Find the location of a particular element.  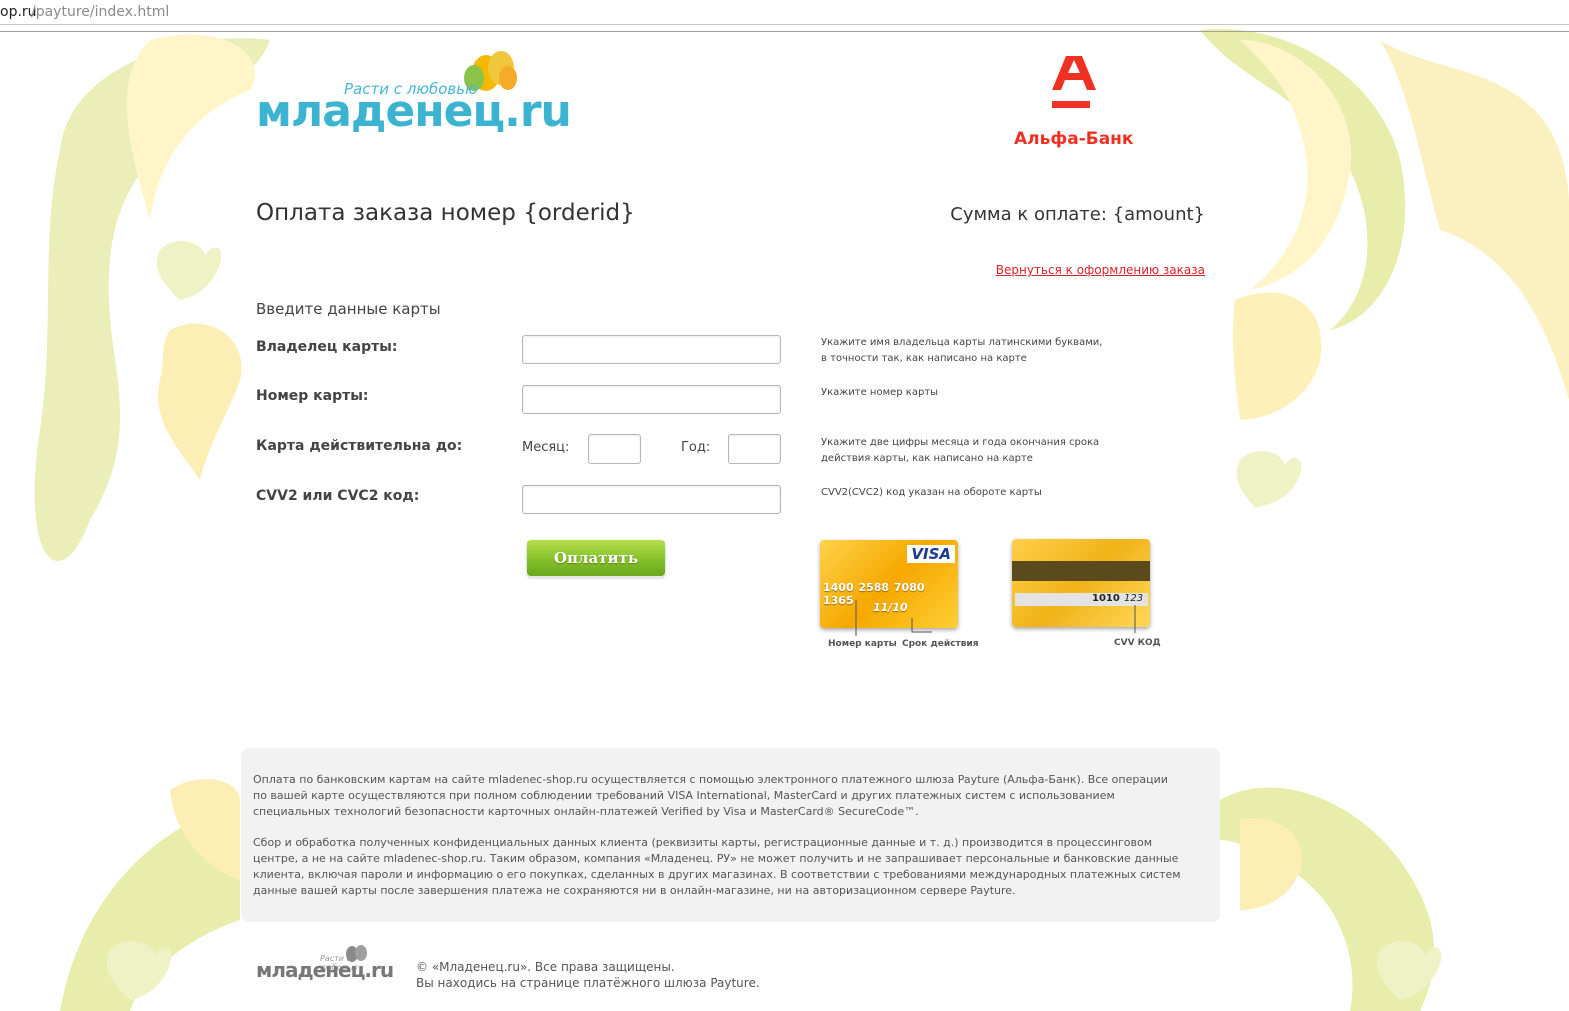

caption-card-expiry: Срок действия is located at coordinates (940, 644).